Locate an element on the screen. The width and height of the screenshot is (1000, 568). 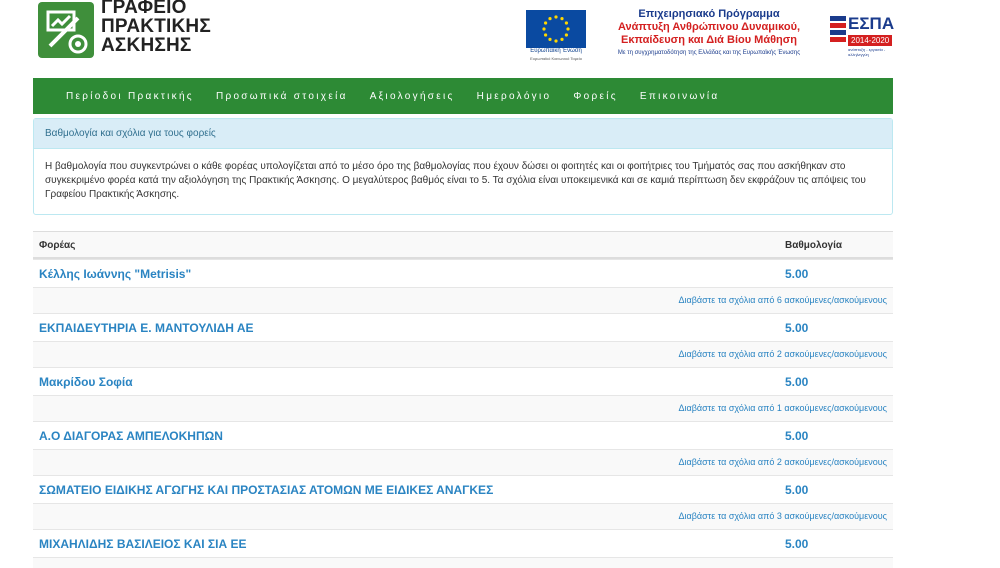
organization-link: ΕΚΠΑΙΔΕΥΤΗΡΙΑ Ε. ΜΑΝΤΟΥΛΙΔΗ ΑΕ is located at coordinates (146, 328).